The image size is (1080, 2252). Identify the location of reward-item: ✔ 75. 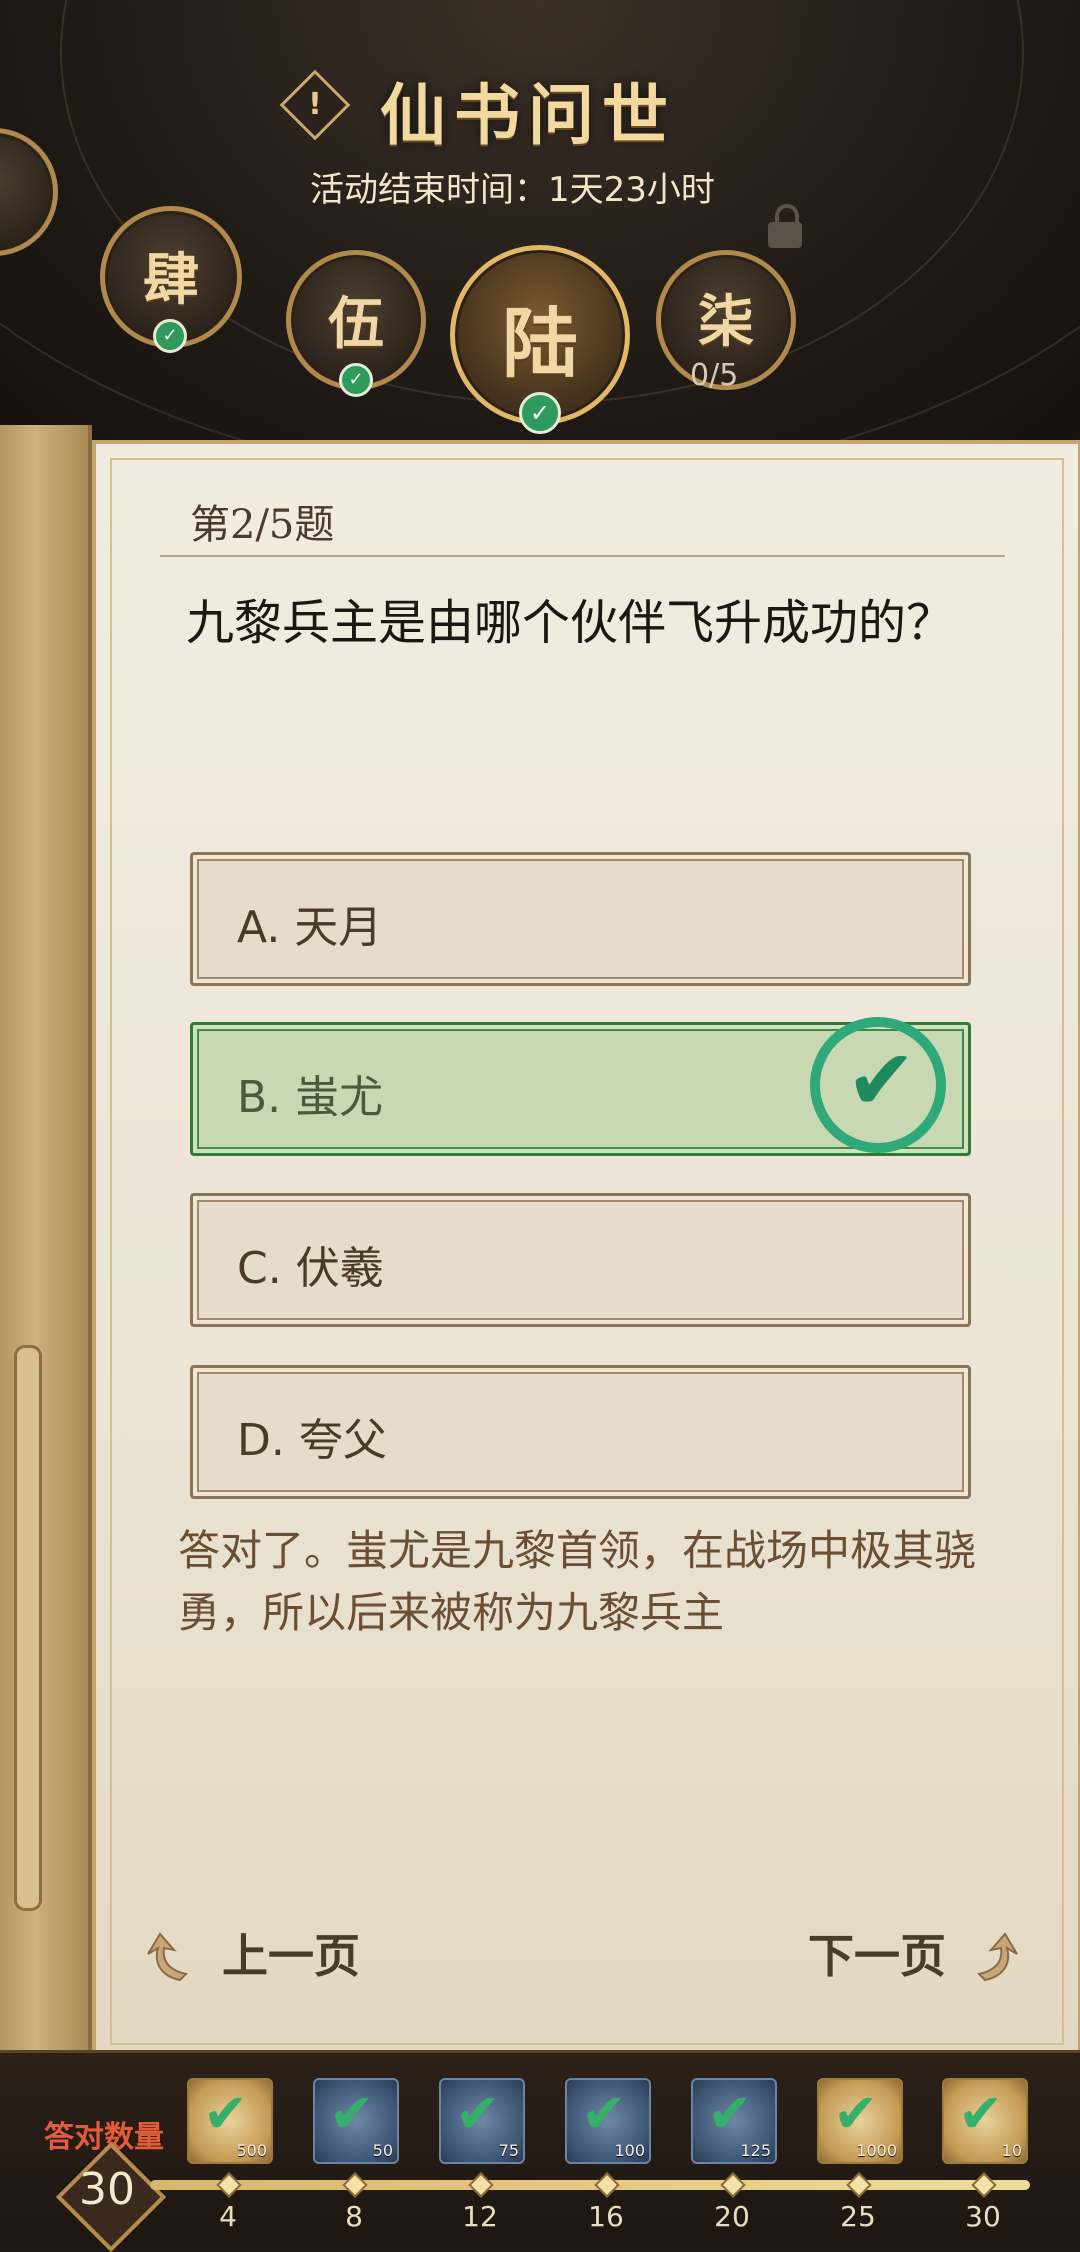
(482, 2121).